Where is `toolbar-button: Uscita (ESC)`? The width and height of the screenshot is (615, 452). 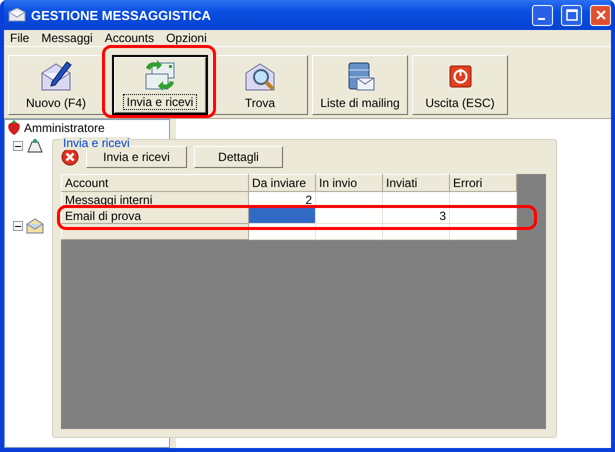
toolbar-button: Uscita (ESC) is located at coordinates (460, 85).